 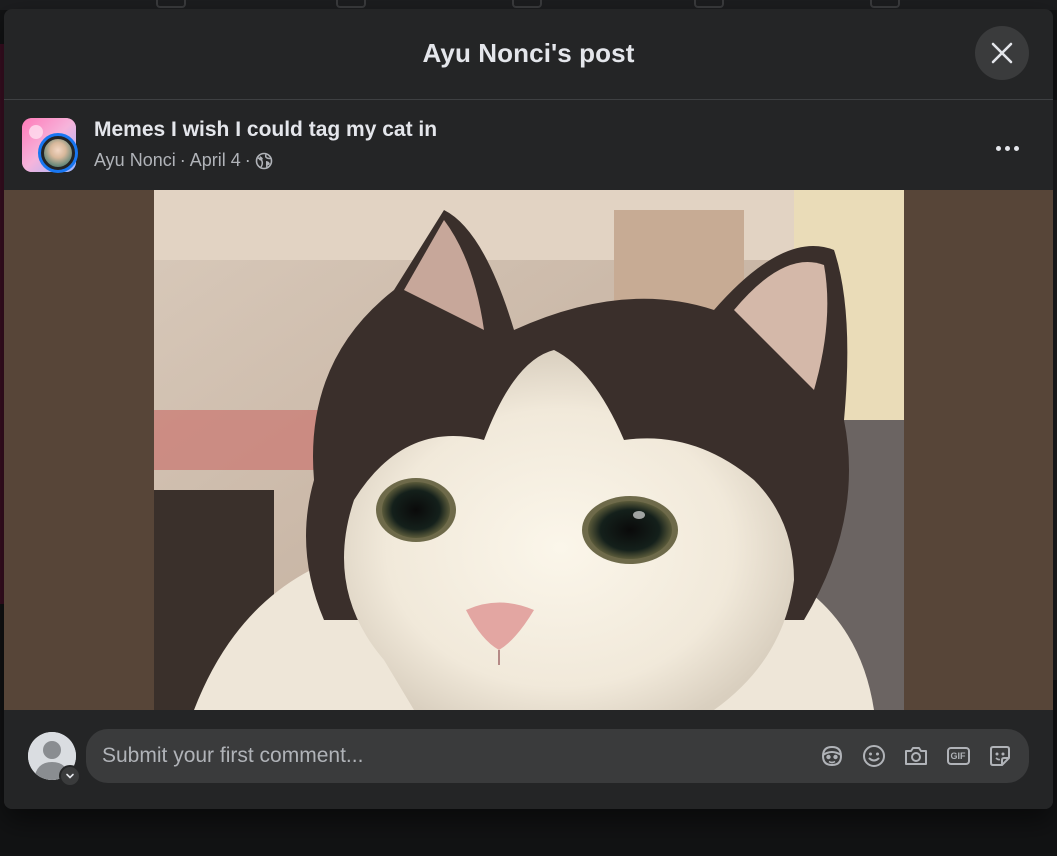 I want to click on post-meta: Ayu Nonci · April 4 ·, so click(x=183, y=160).